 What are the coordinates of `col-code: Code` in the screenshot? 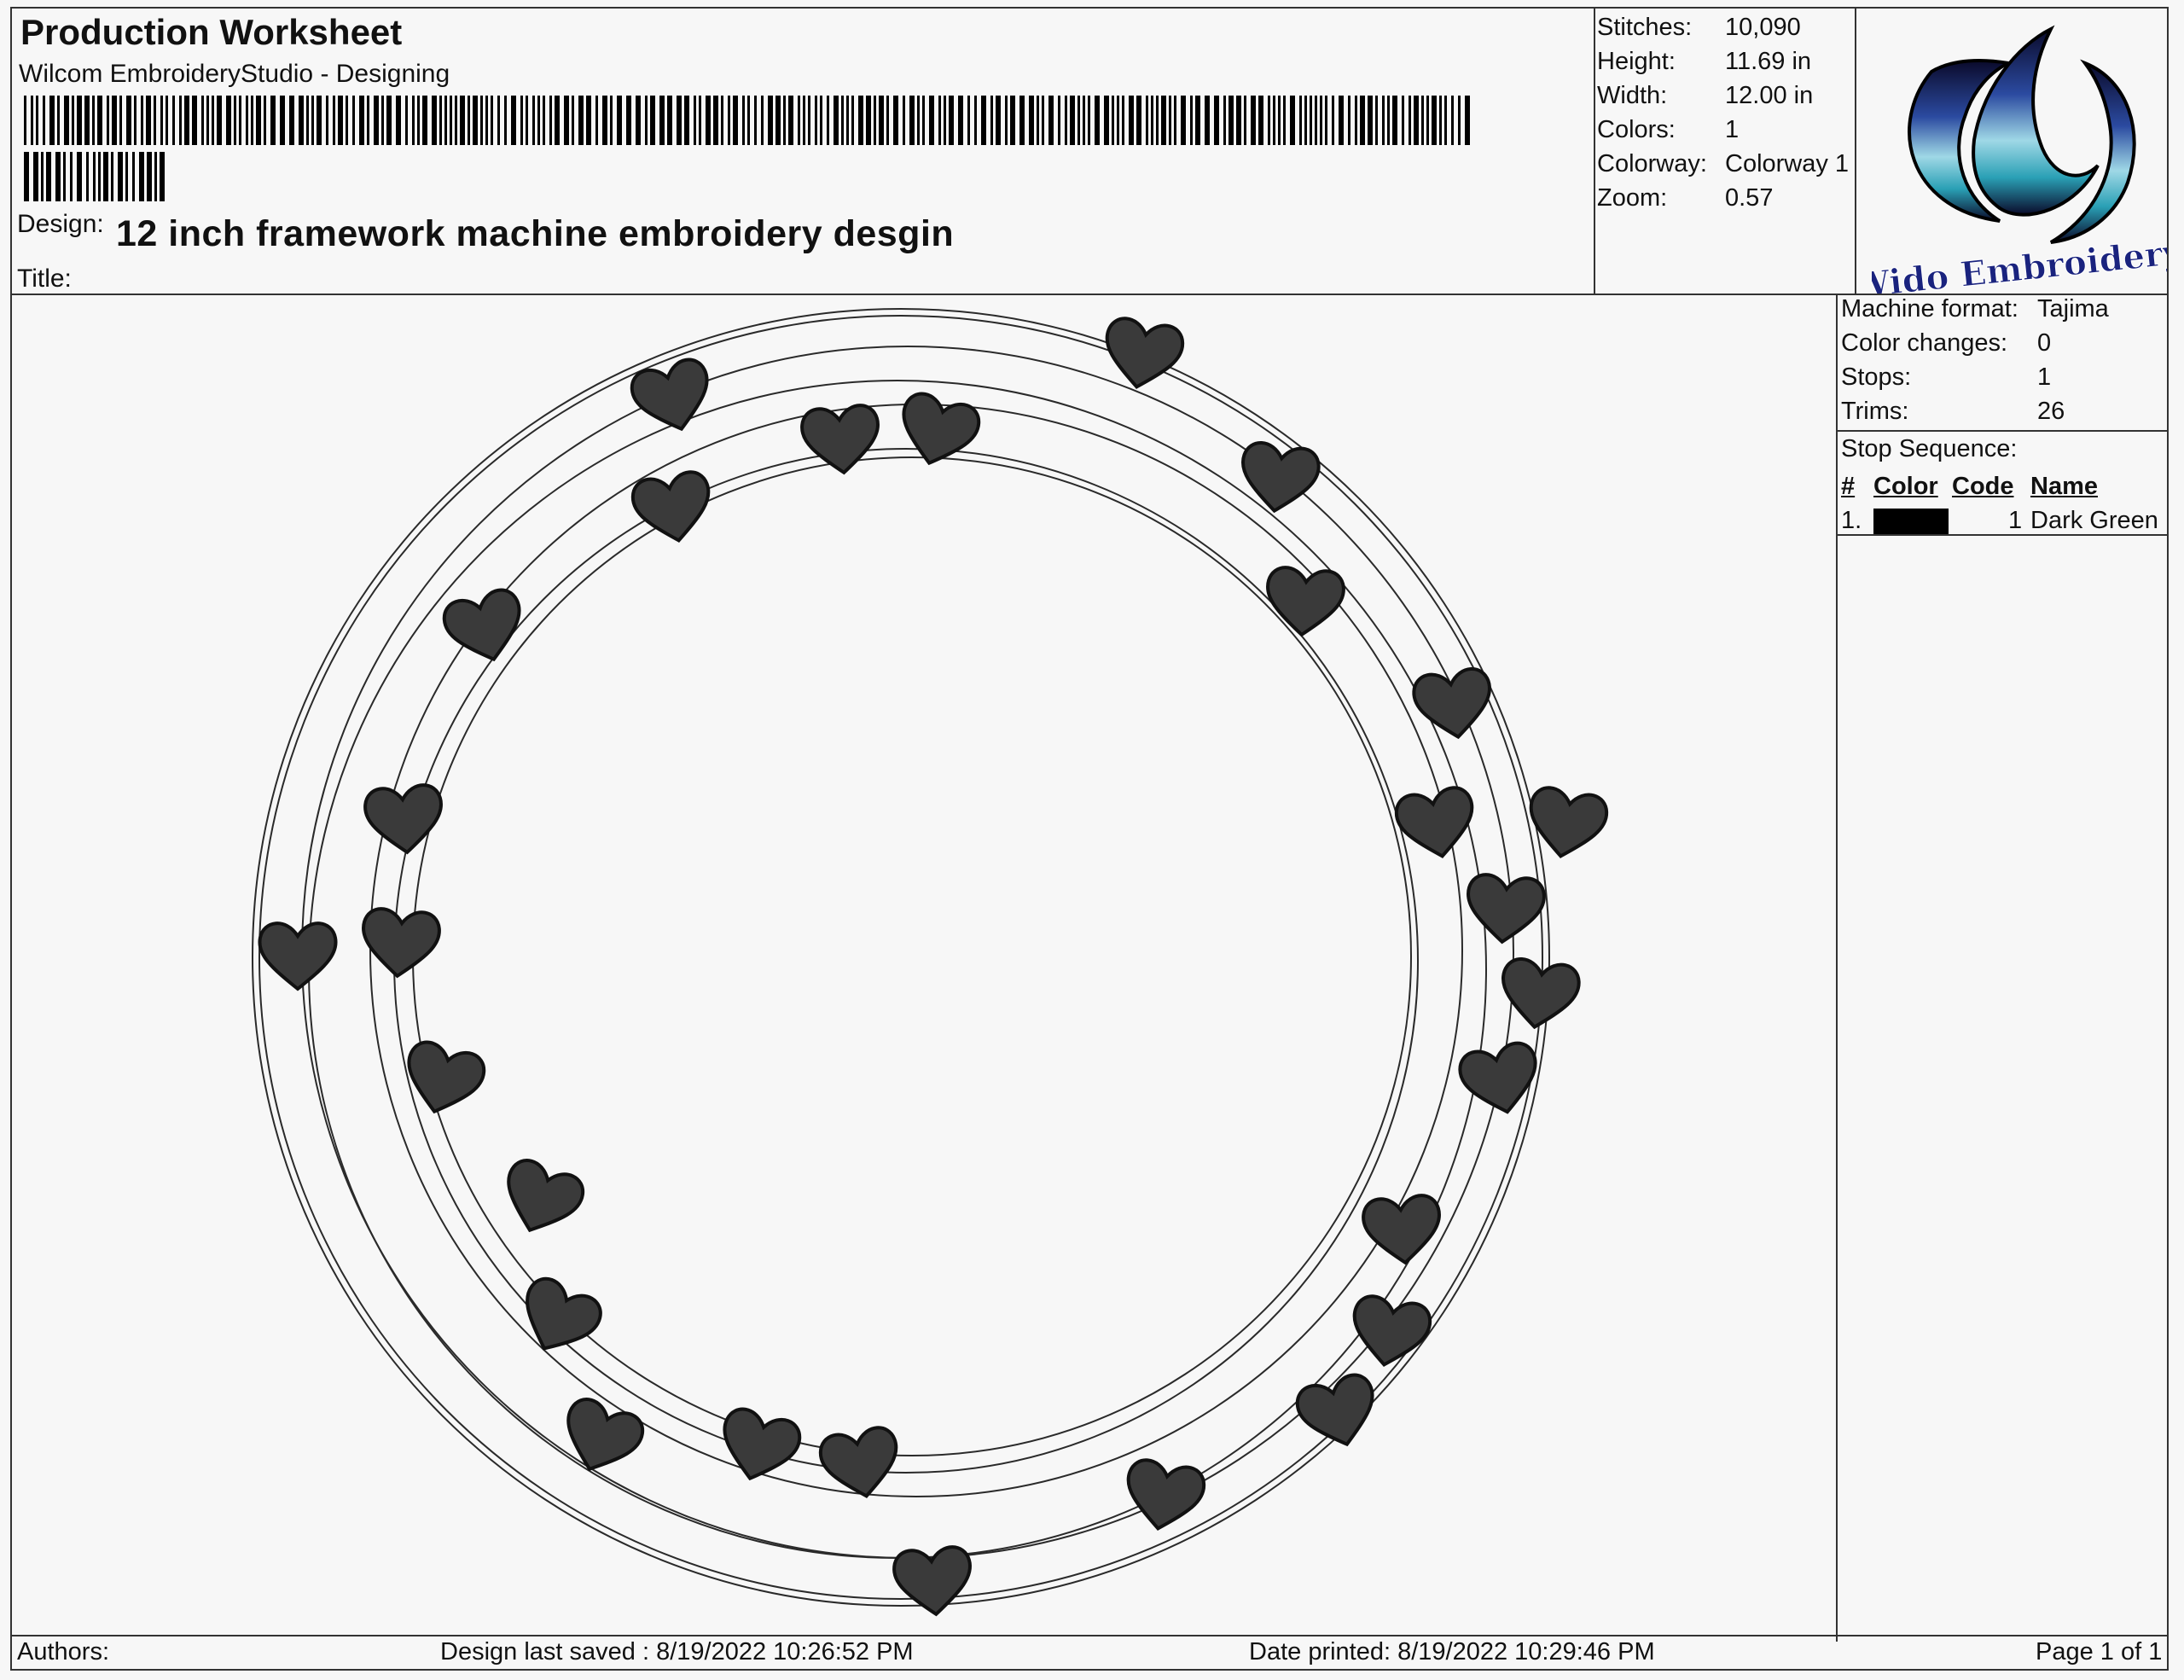 It's located at (1983, 487).